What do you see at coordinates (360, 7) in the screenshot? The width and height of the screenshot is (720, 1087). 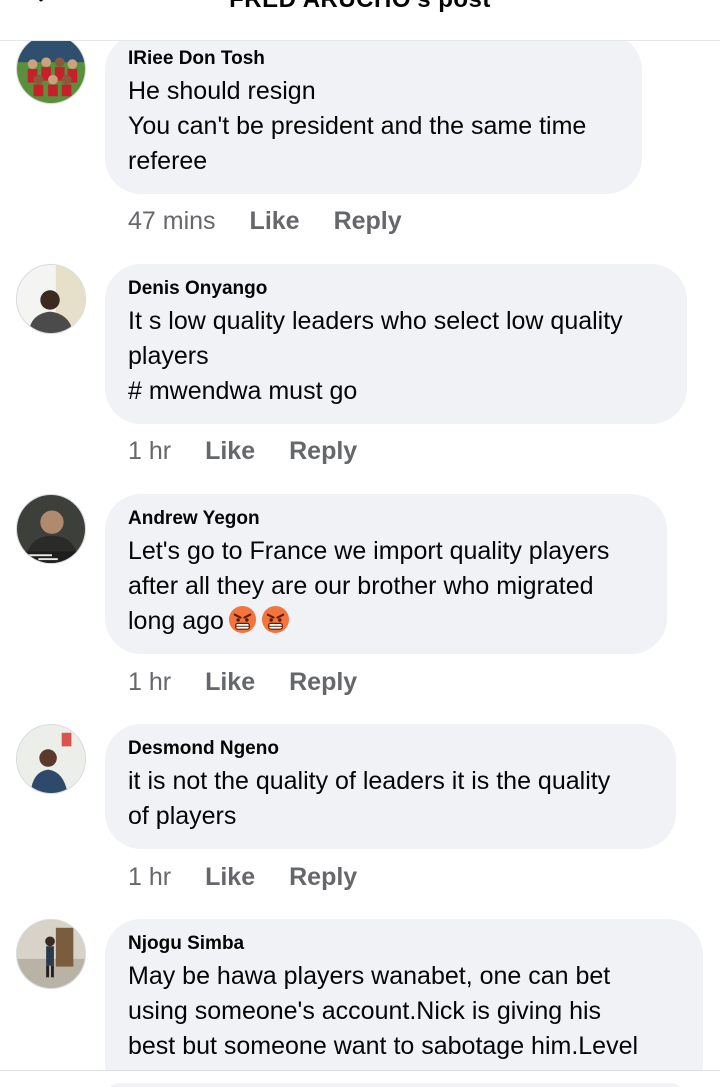 I see `post-title: FRED ARUCHO's post` at bounding box center [360, 7].